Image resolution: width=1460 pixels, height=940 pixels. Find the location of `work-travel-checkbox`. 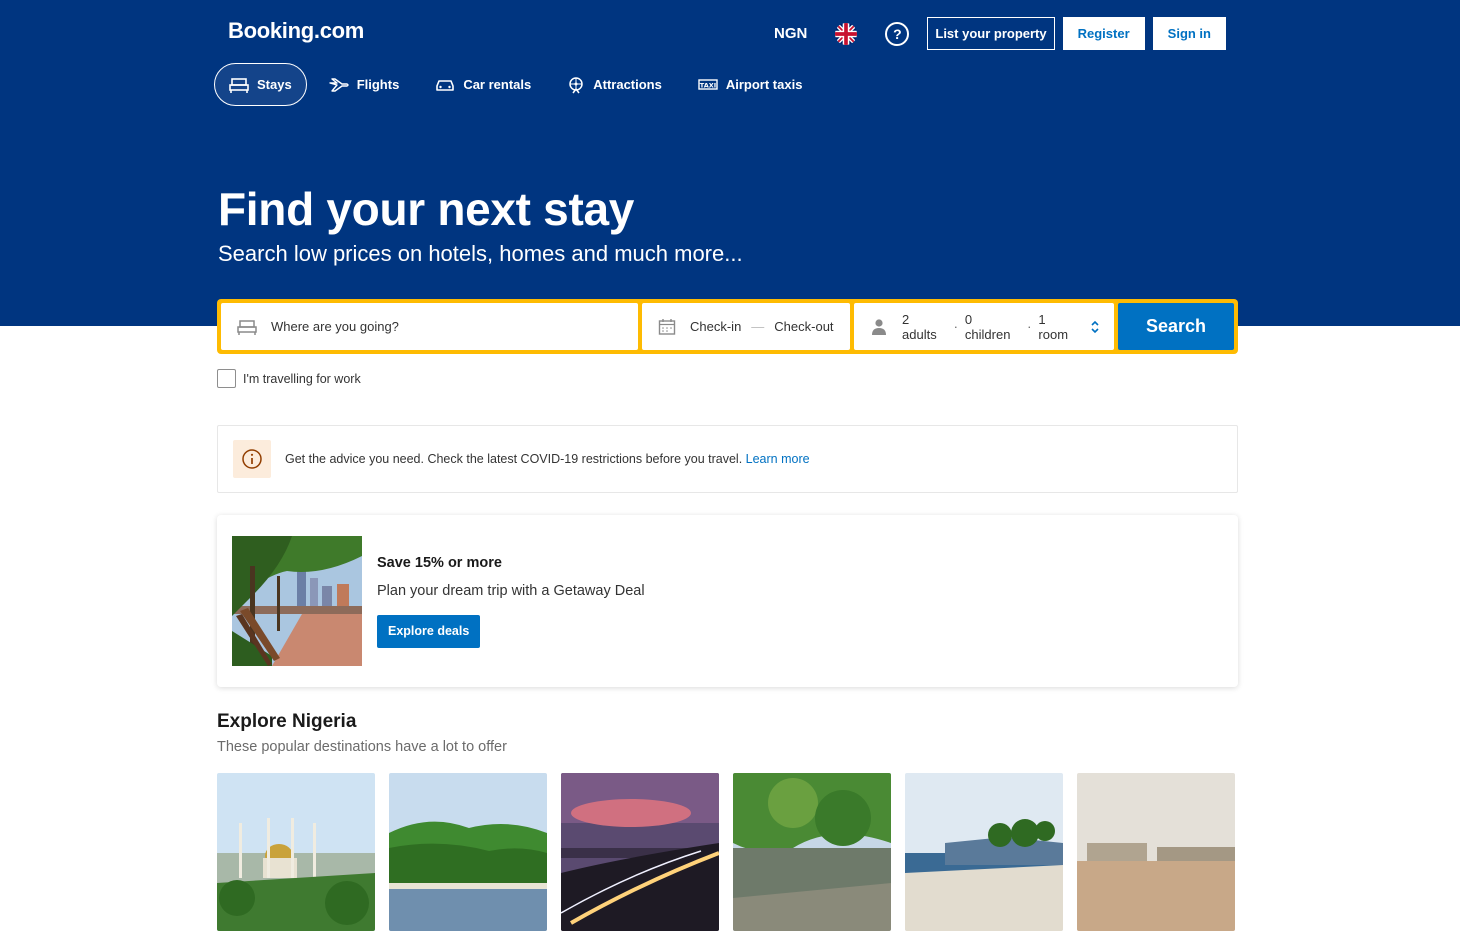

work-travel-checkbox is located at coordinates (226, 378).